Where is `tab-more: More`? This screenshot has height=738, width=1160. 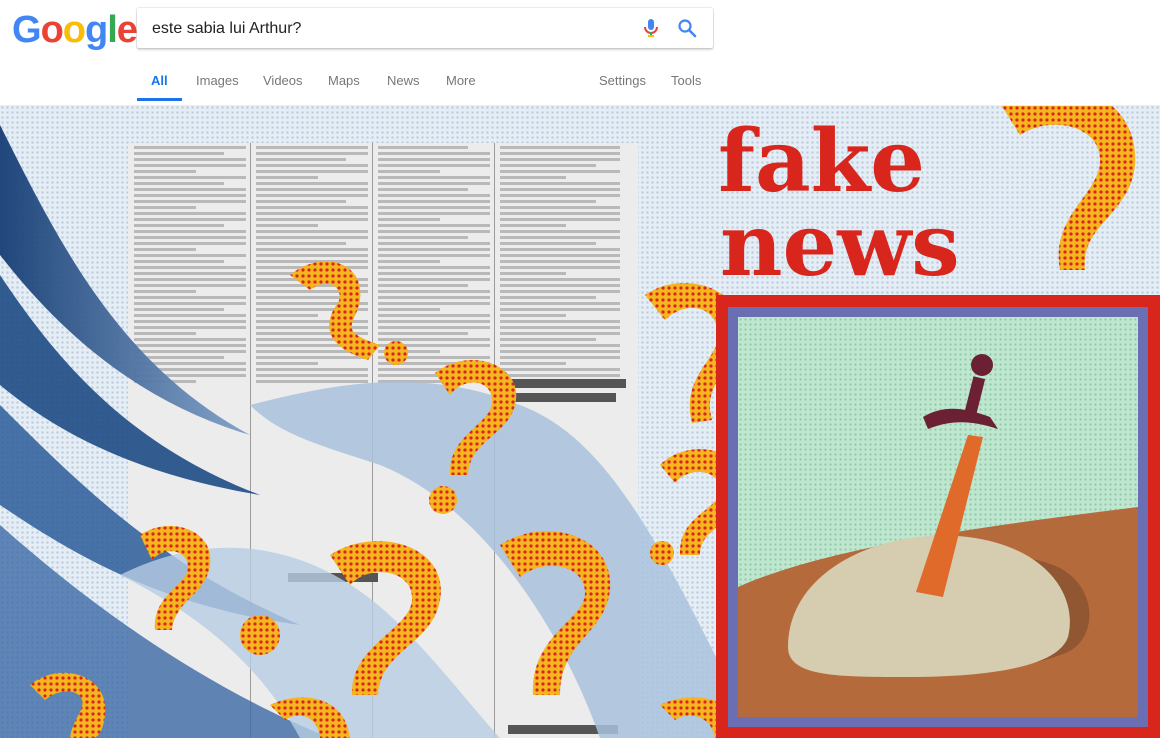
tab-more: More is located at coordinates (461, 80).